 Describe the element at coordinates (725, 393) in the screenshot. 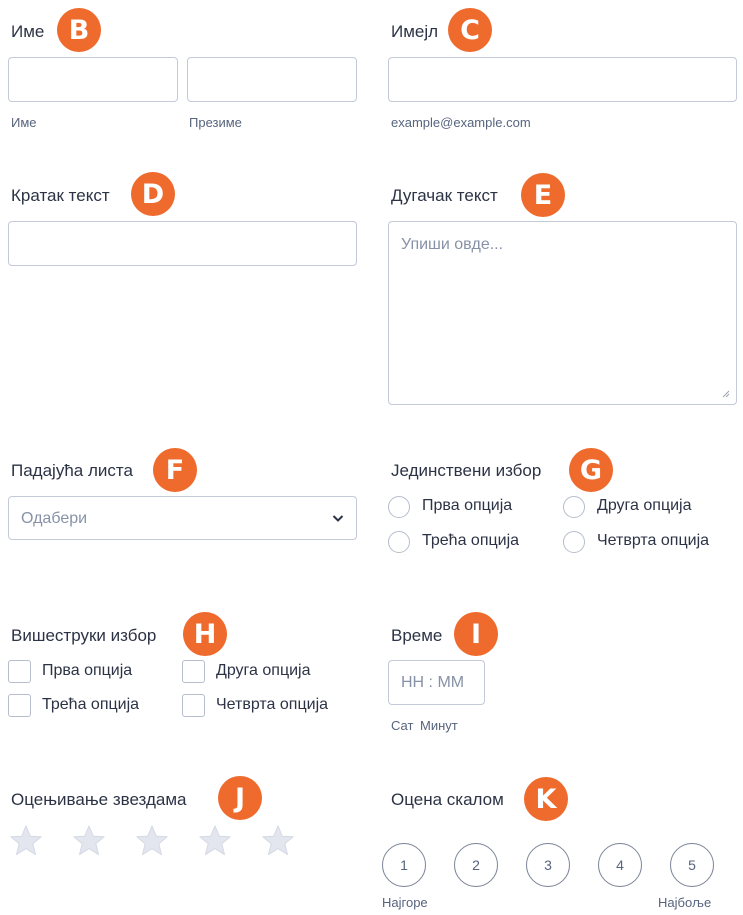

I see `resize-handle-icon` at that location.